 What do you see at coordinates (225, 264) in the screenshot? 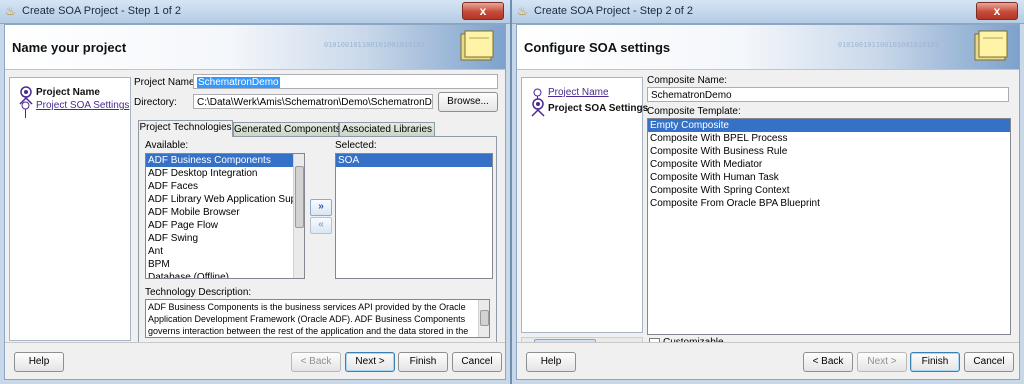
I see `list-item: BPM` at bounding box center [225, 264].